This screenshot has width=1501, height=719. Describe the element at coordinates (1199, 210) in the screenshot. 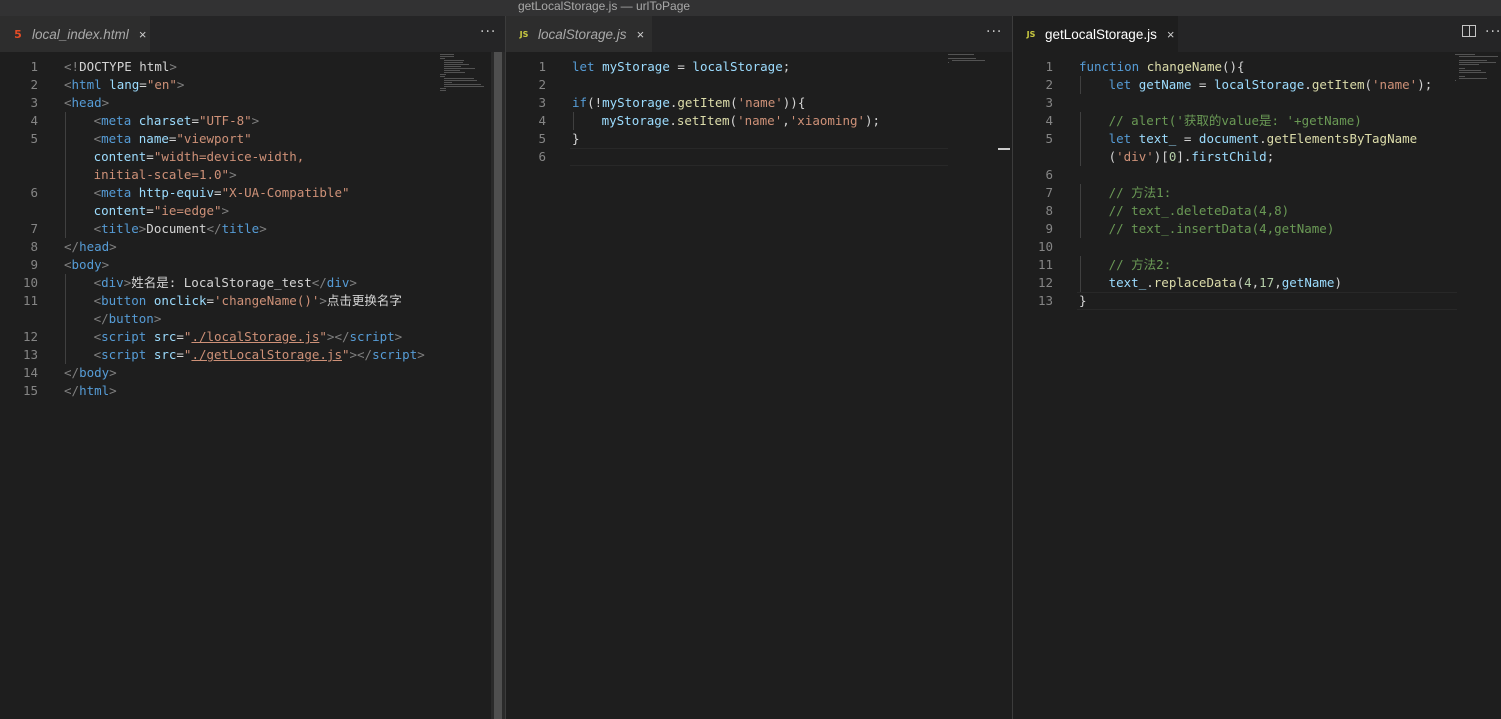

I see `code-token: // text_.deleteData(4,8)` at that location.